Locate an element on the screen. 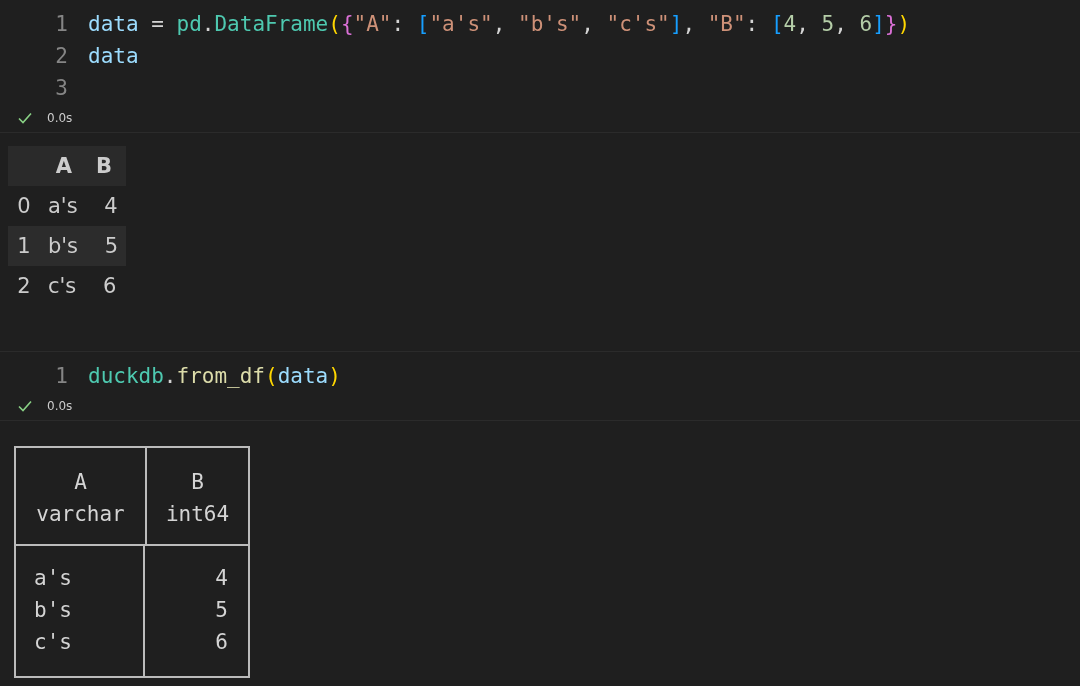  table-cell: 5 is located at coordinates (106, 246).